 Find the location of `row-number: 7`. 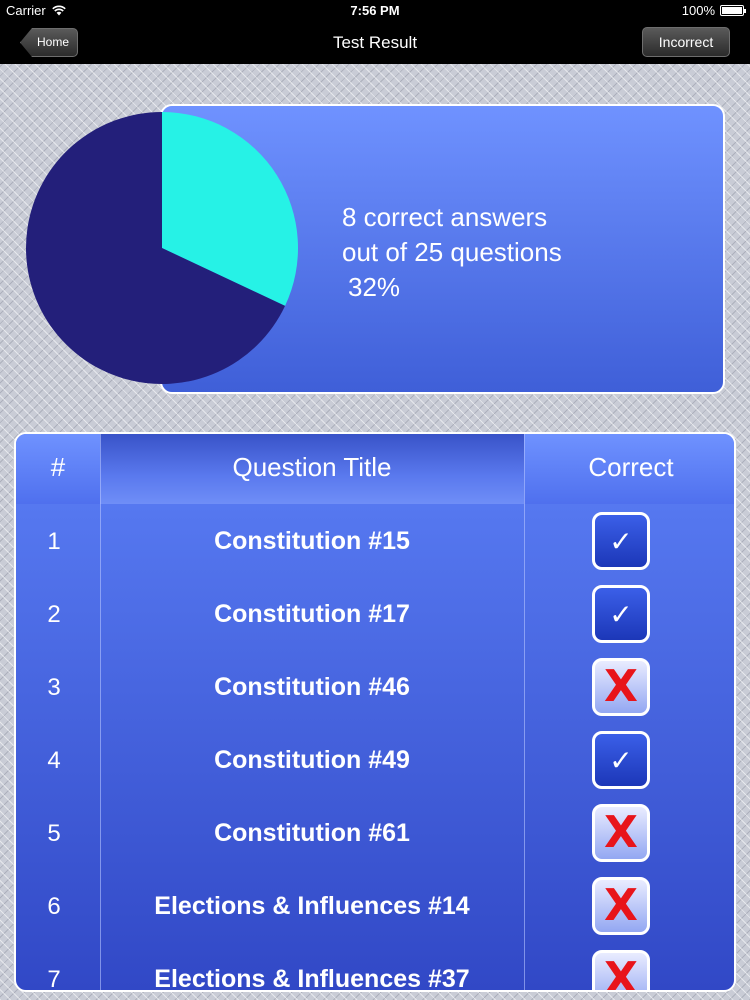

row-number: 7 is located at coordinates (54, 979).